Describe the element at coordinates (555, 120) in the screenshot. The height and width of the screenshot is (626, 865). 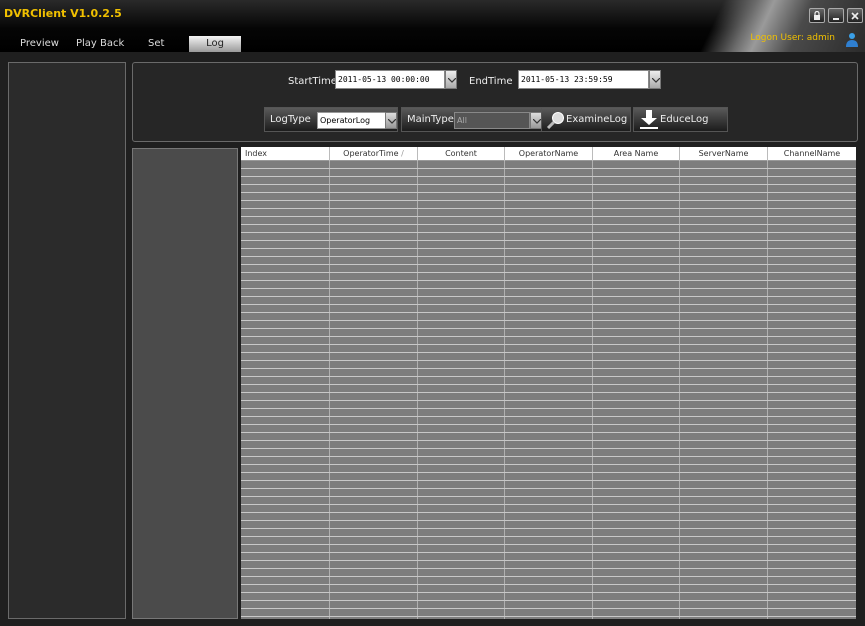
I see `search-icon` at that location.